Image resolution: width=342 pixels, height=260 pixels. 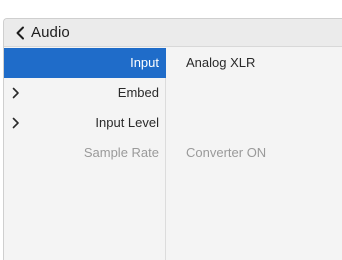 What do you see at coordinates (144, 62) in the screenshot?
I see `menu-item-label: Input` at bounding box center [144, 62].